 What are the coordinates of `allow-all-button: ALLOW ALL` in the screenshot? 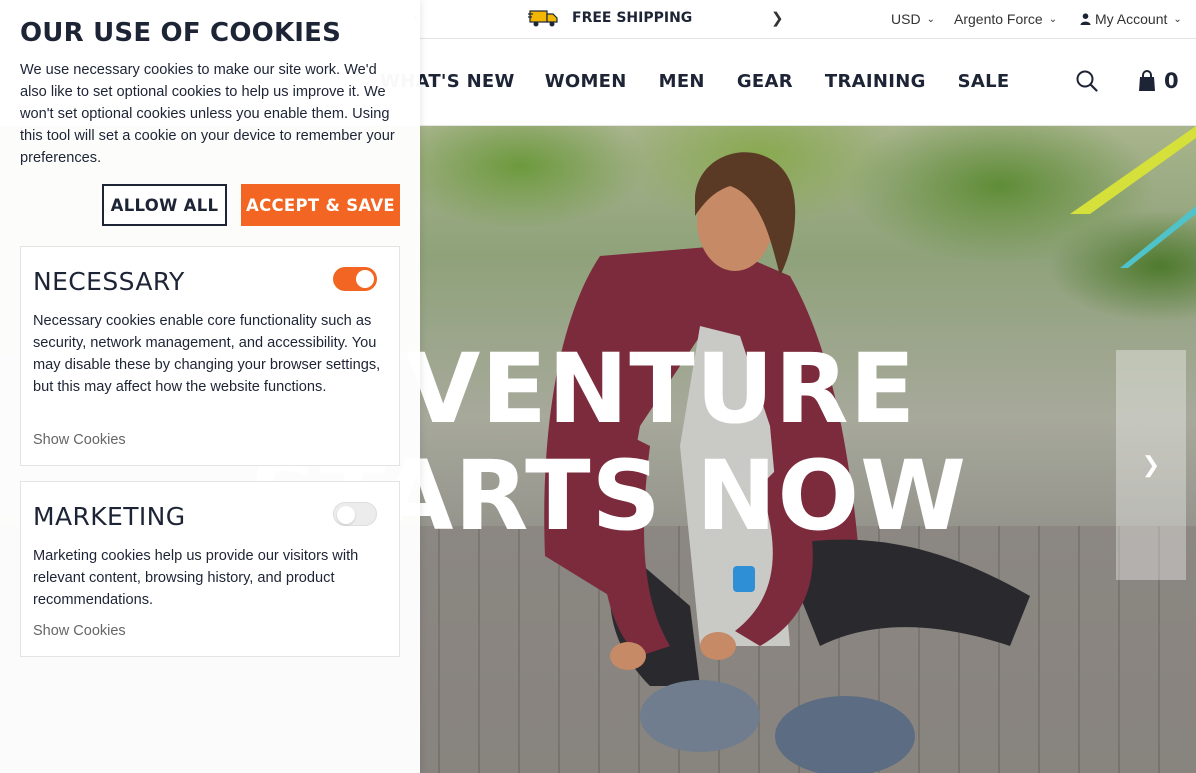 It's located at (164, 205).